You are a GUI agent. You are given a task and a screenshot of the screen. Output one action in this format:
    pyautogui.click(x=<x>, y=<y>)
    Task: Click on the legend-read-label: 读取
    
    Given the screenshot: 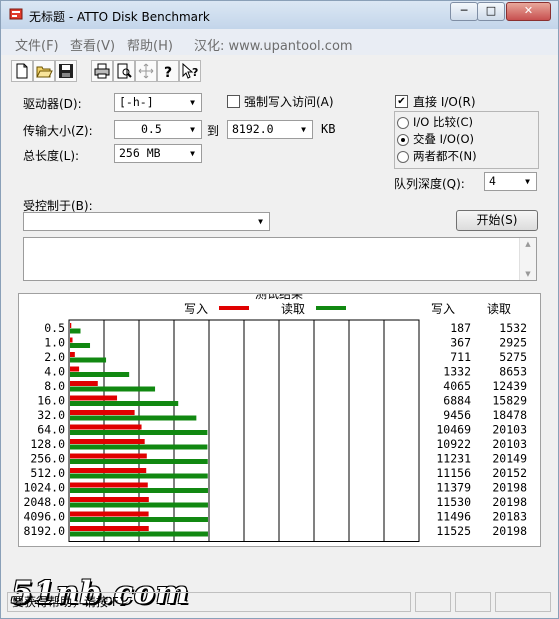 What is the action you would take?
    pyautogui.click(x=293, y=309)
    